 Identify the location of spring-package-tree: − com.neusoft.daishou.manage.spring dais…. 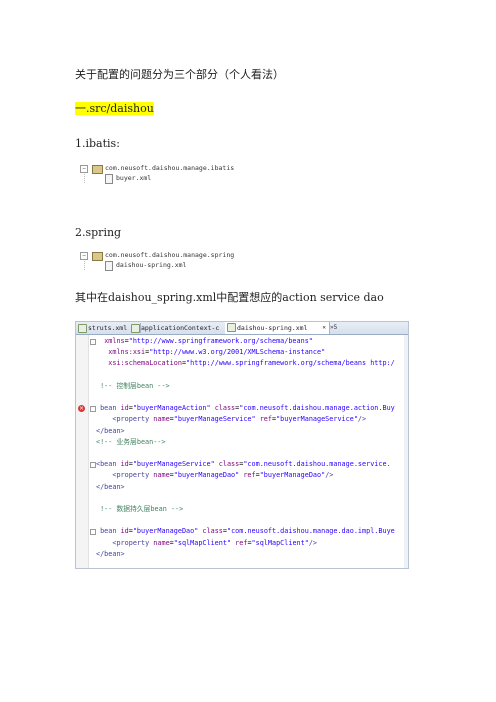
(165, 260).